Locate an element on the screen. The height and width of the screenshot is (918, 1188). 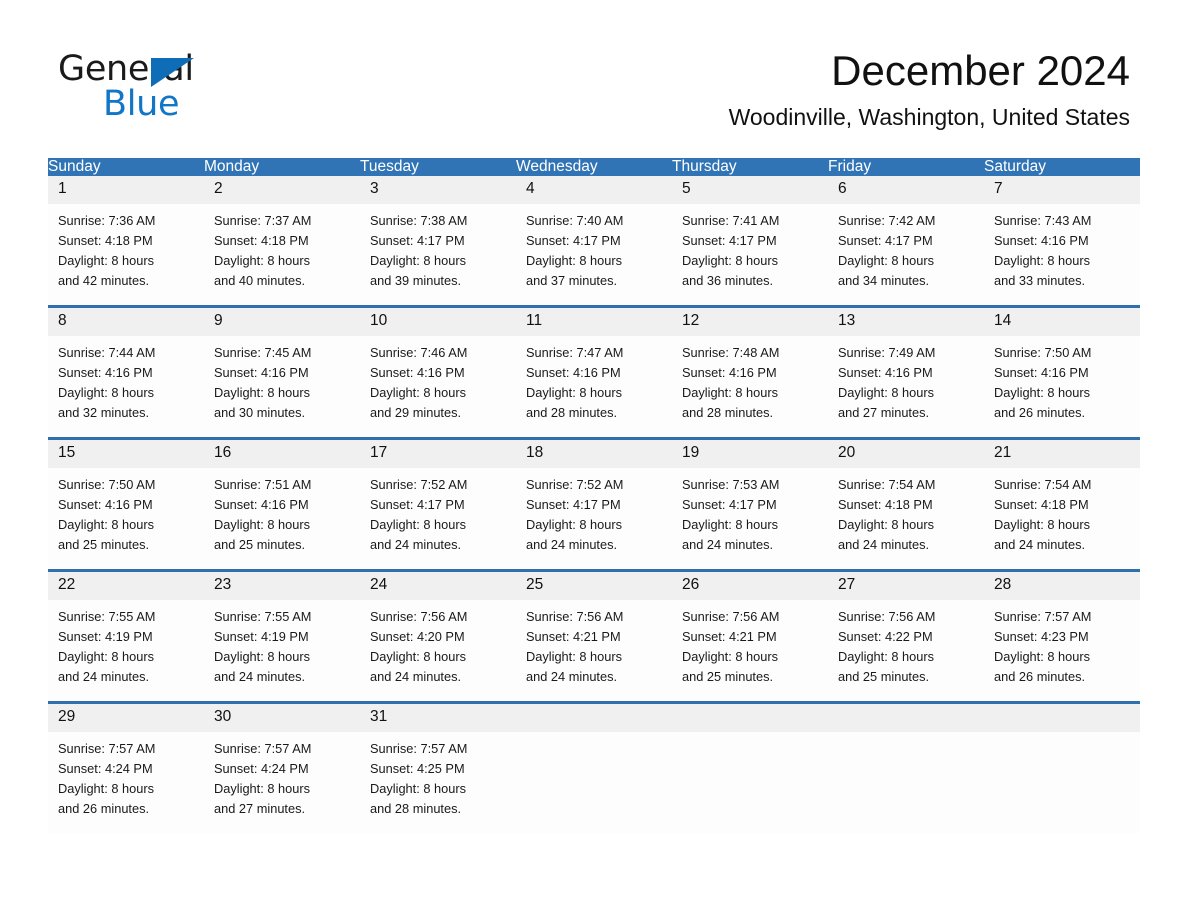
day-number: 29 is located at coordinates (126, 718).